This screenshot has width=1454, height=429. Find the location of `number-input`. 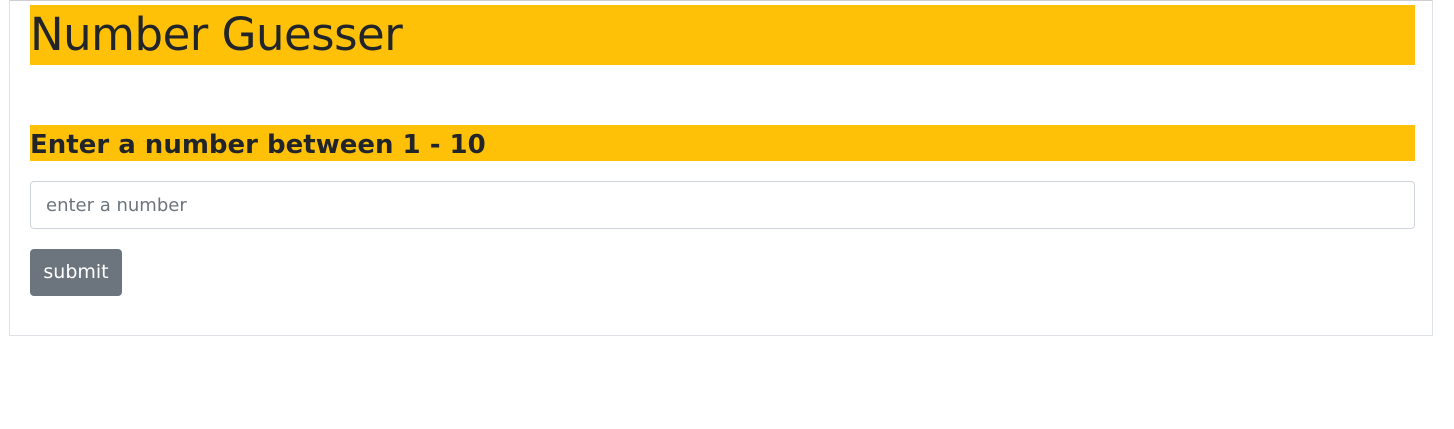

number-input is located at coordinates (722, 205).